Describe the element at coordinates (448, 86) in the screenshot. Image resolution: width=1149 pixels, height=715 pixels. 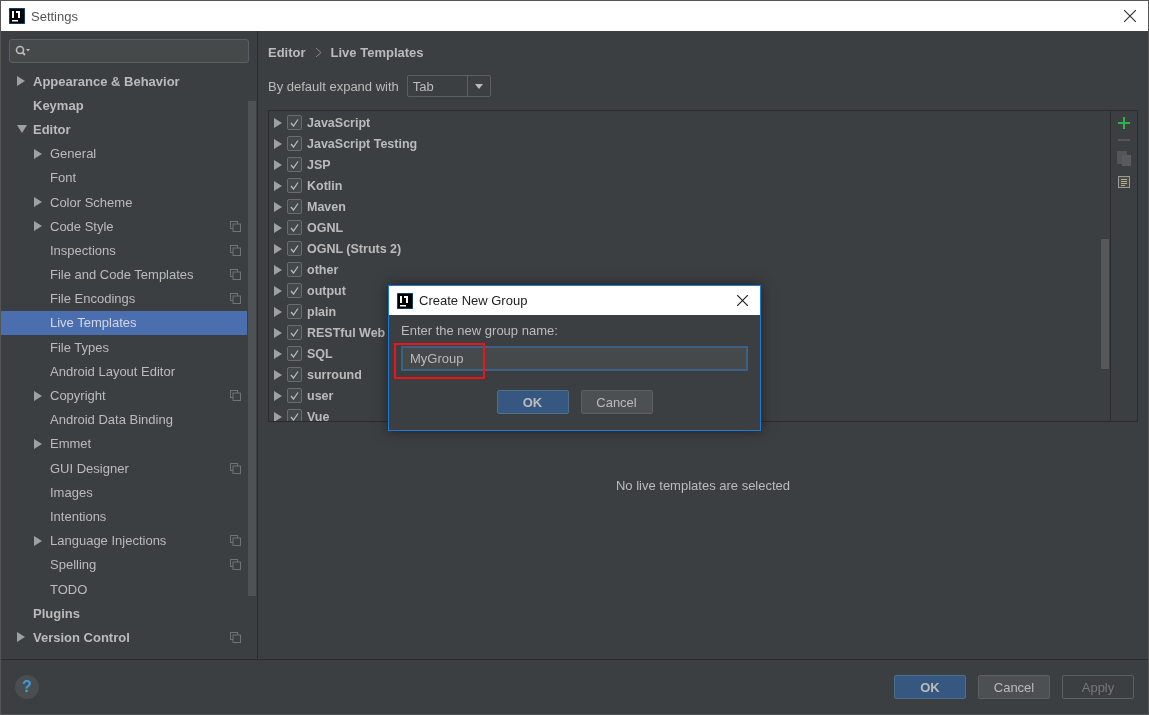
I see `expand-key-dropdown: Tab` at that location.